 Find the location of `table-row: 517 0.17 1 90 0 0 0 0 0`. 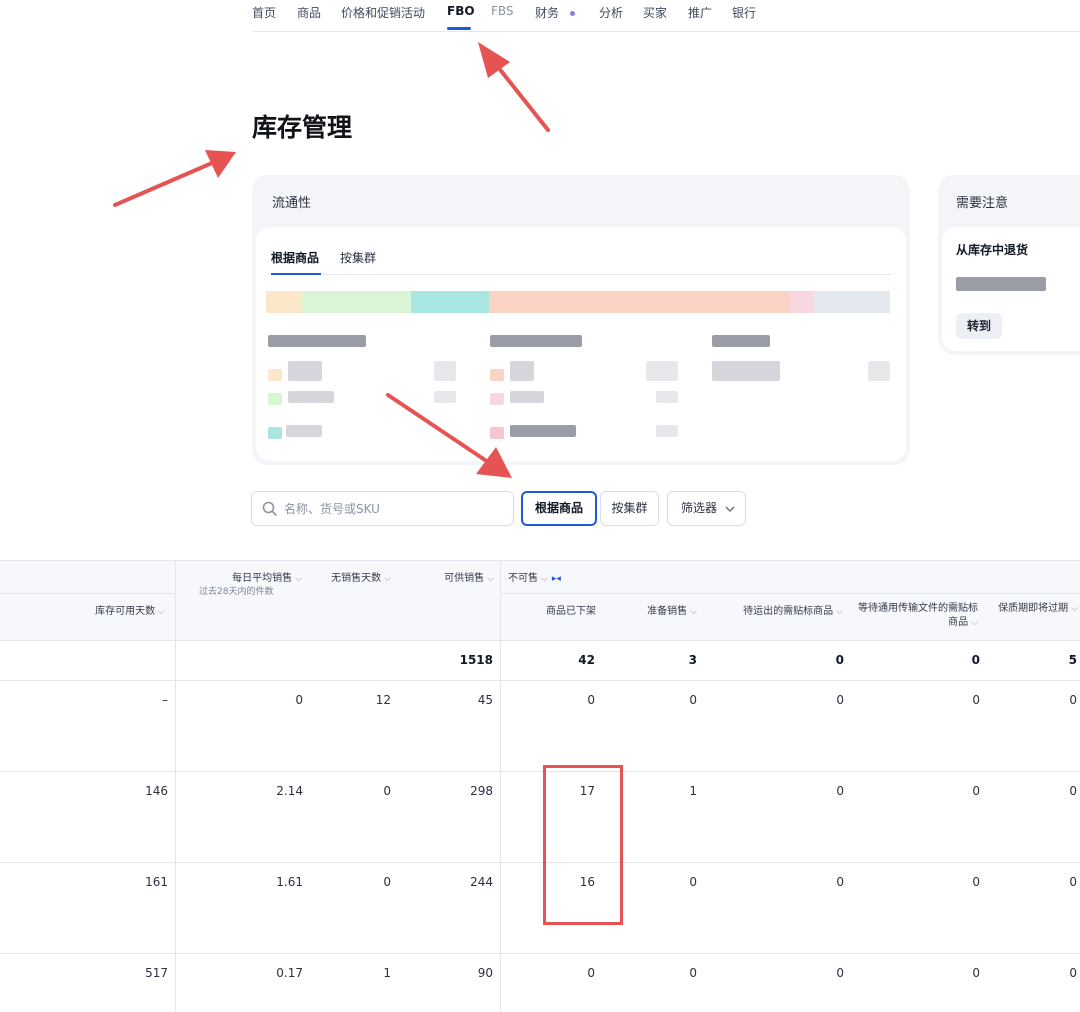

table-row: 517 0.17 1 90 0 0 0 0 0 is located at coordinates (540, 983).